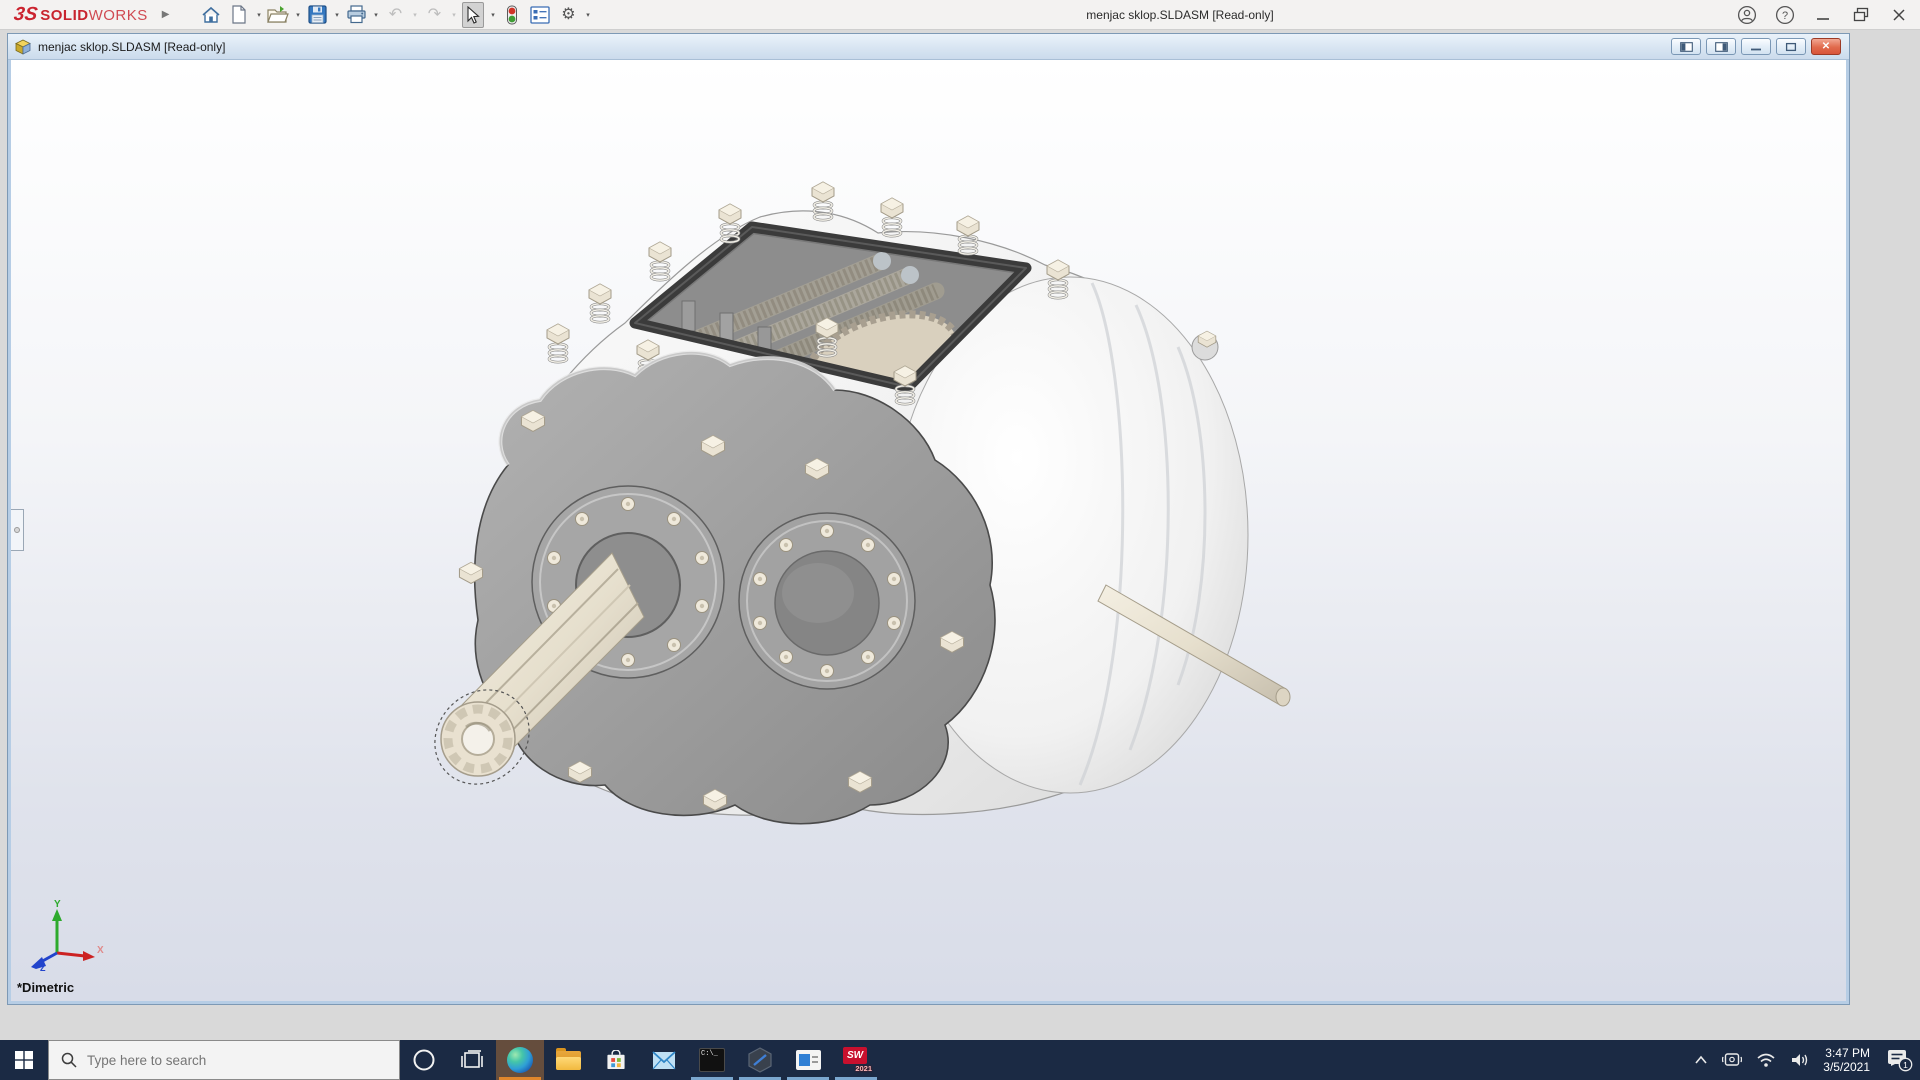 The height and width of the screenshot is (1080, 1920). What do you see at coordinates (928, 47) in the screenshot?
I see `document-title-bar: menjac sklop.SLDASM [Read-only] ✕` at bounding box center [928, 47].